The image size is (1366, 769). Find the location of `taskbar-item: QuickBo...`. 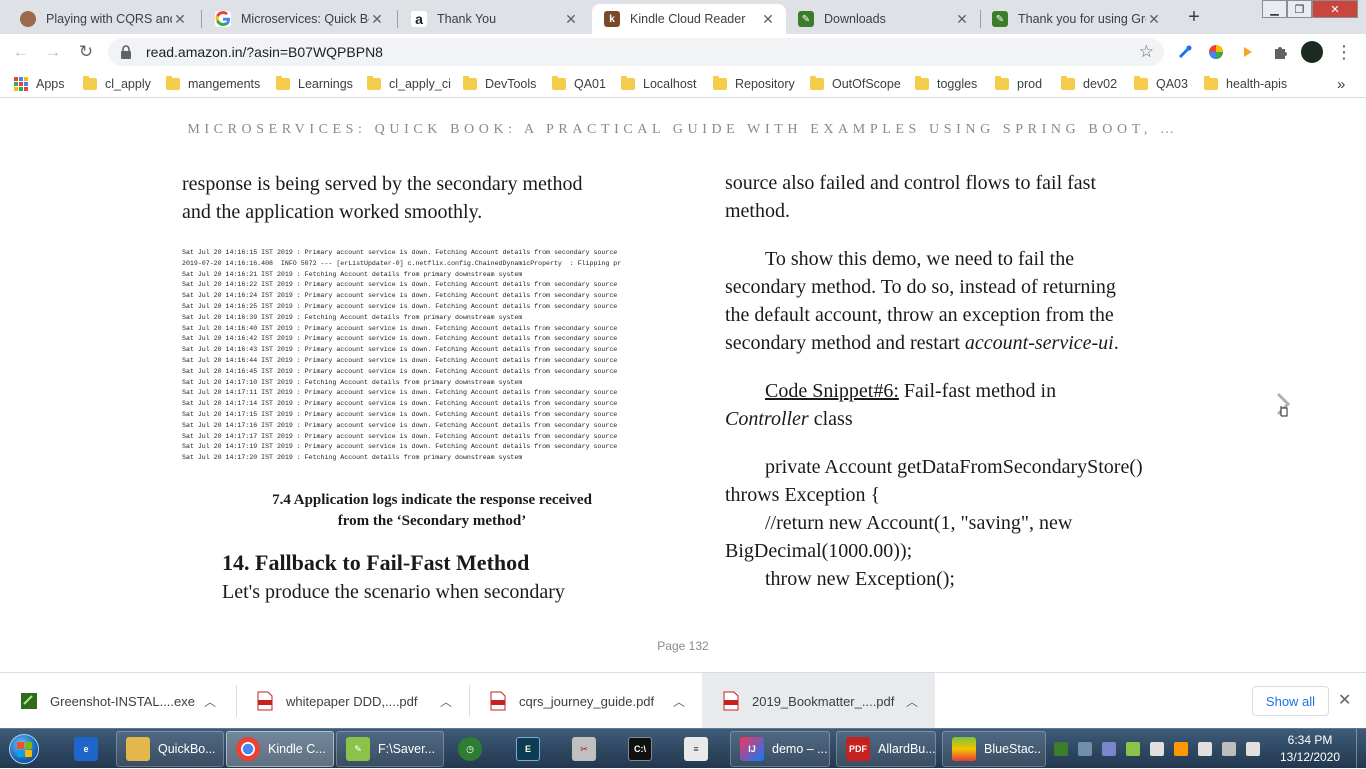

taskbar-item: QuickBo... is located at coordinates (170, 749).